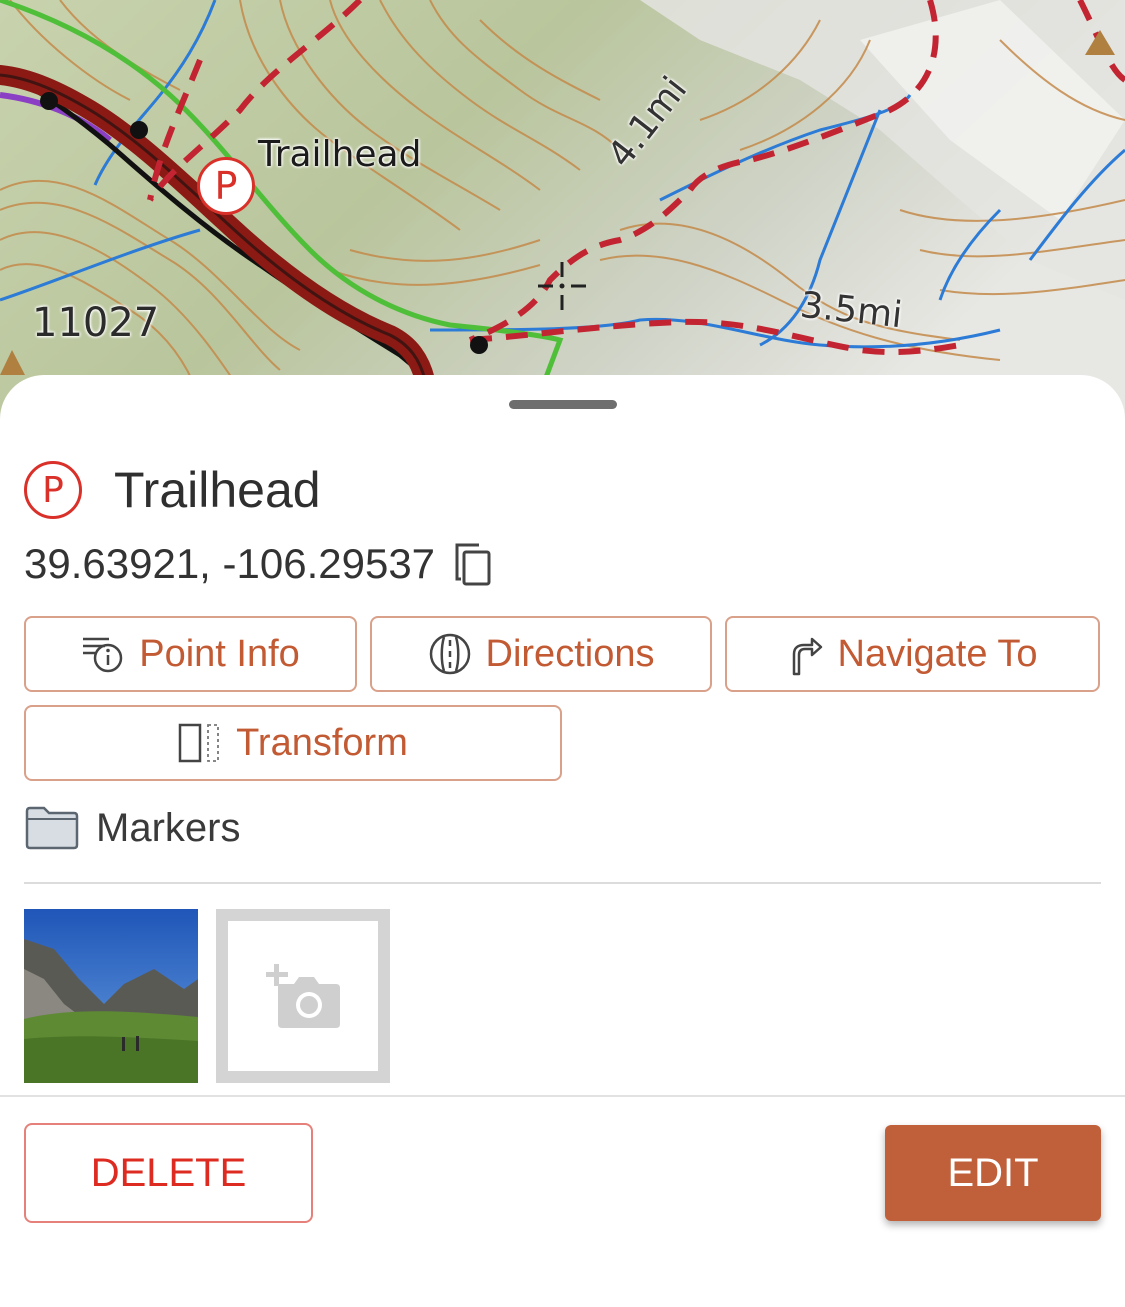  I want to click on point-info-icon, so click(103, 655).